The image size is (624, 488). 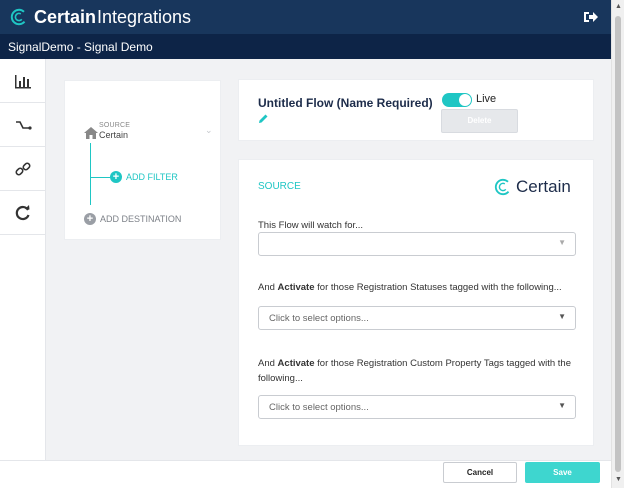 I want to click on signal-icon, so click(x=24, y=125).